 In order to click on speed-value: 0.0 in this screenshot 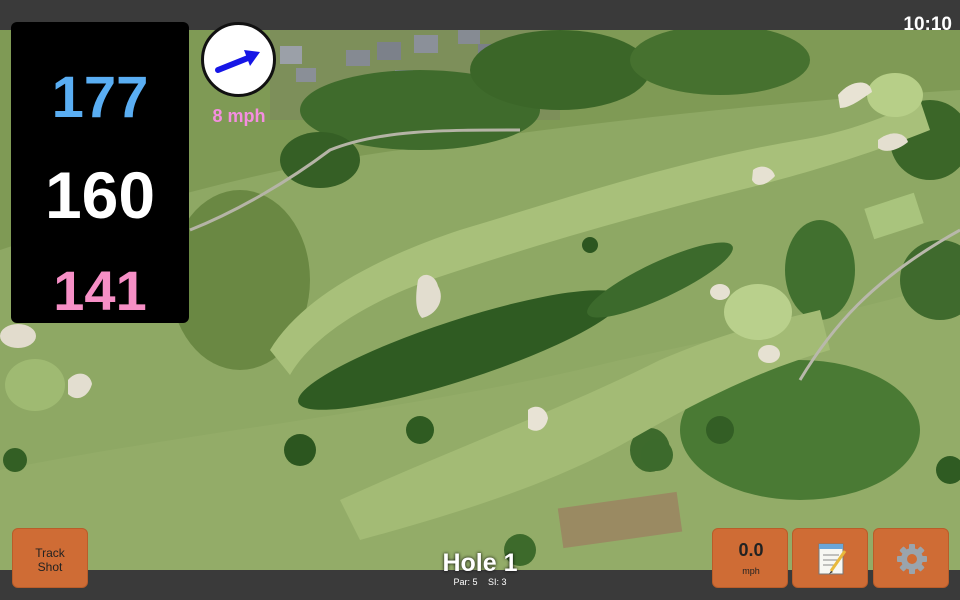, I will do `click(751, 550)`.